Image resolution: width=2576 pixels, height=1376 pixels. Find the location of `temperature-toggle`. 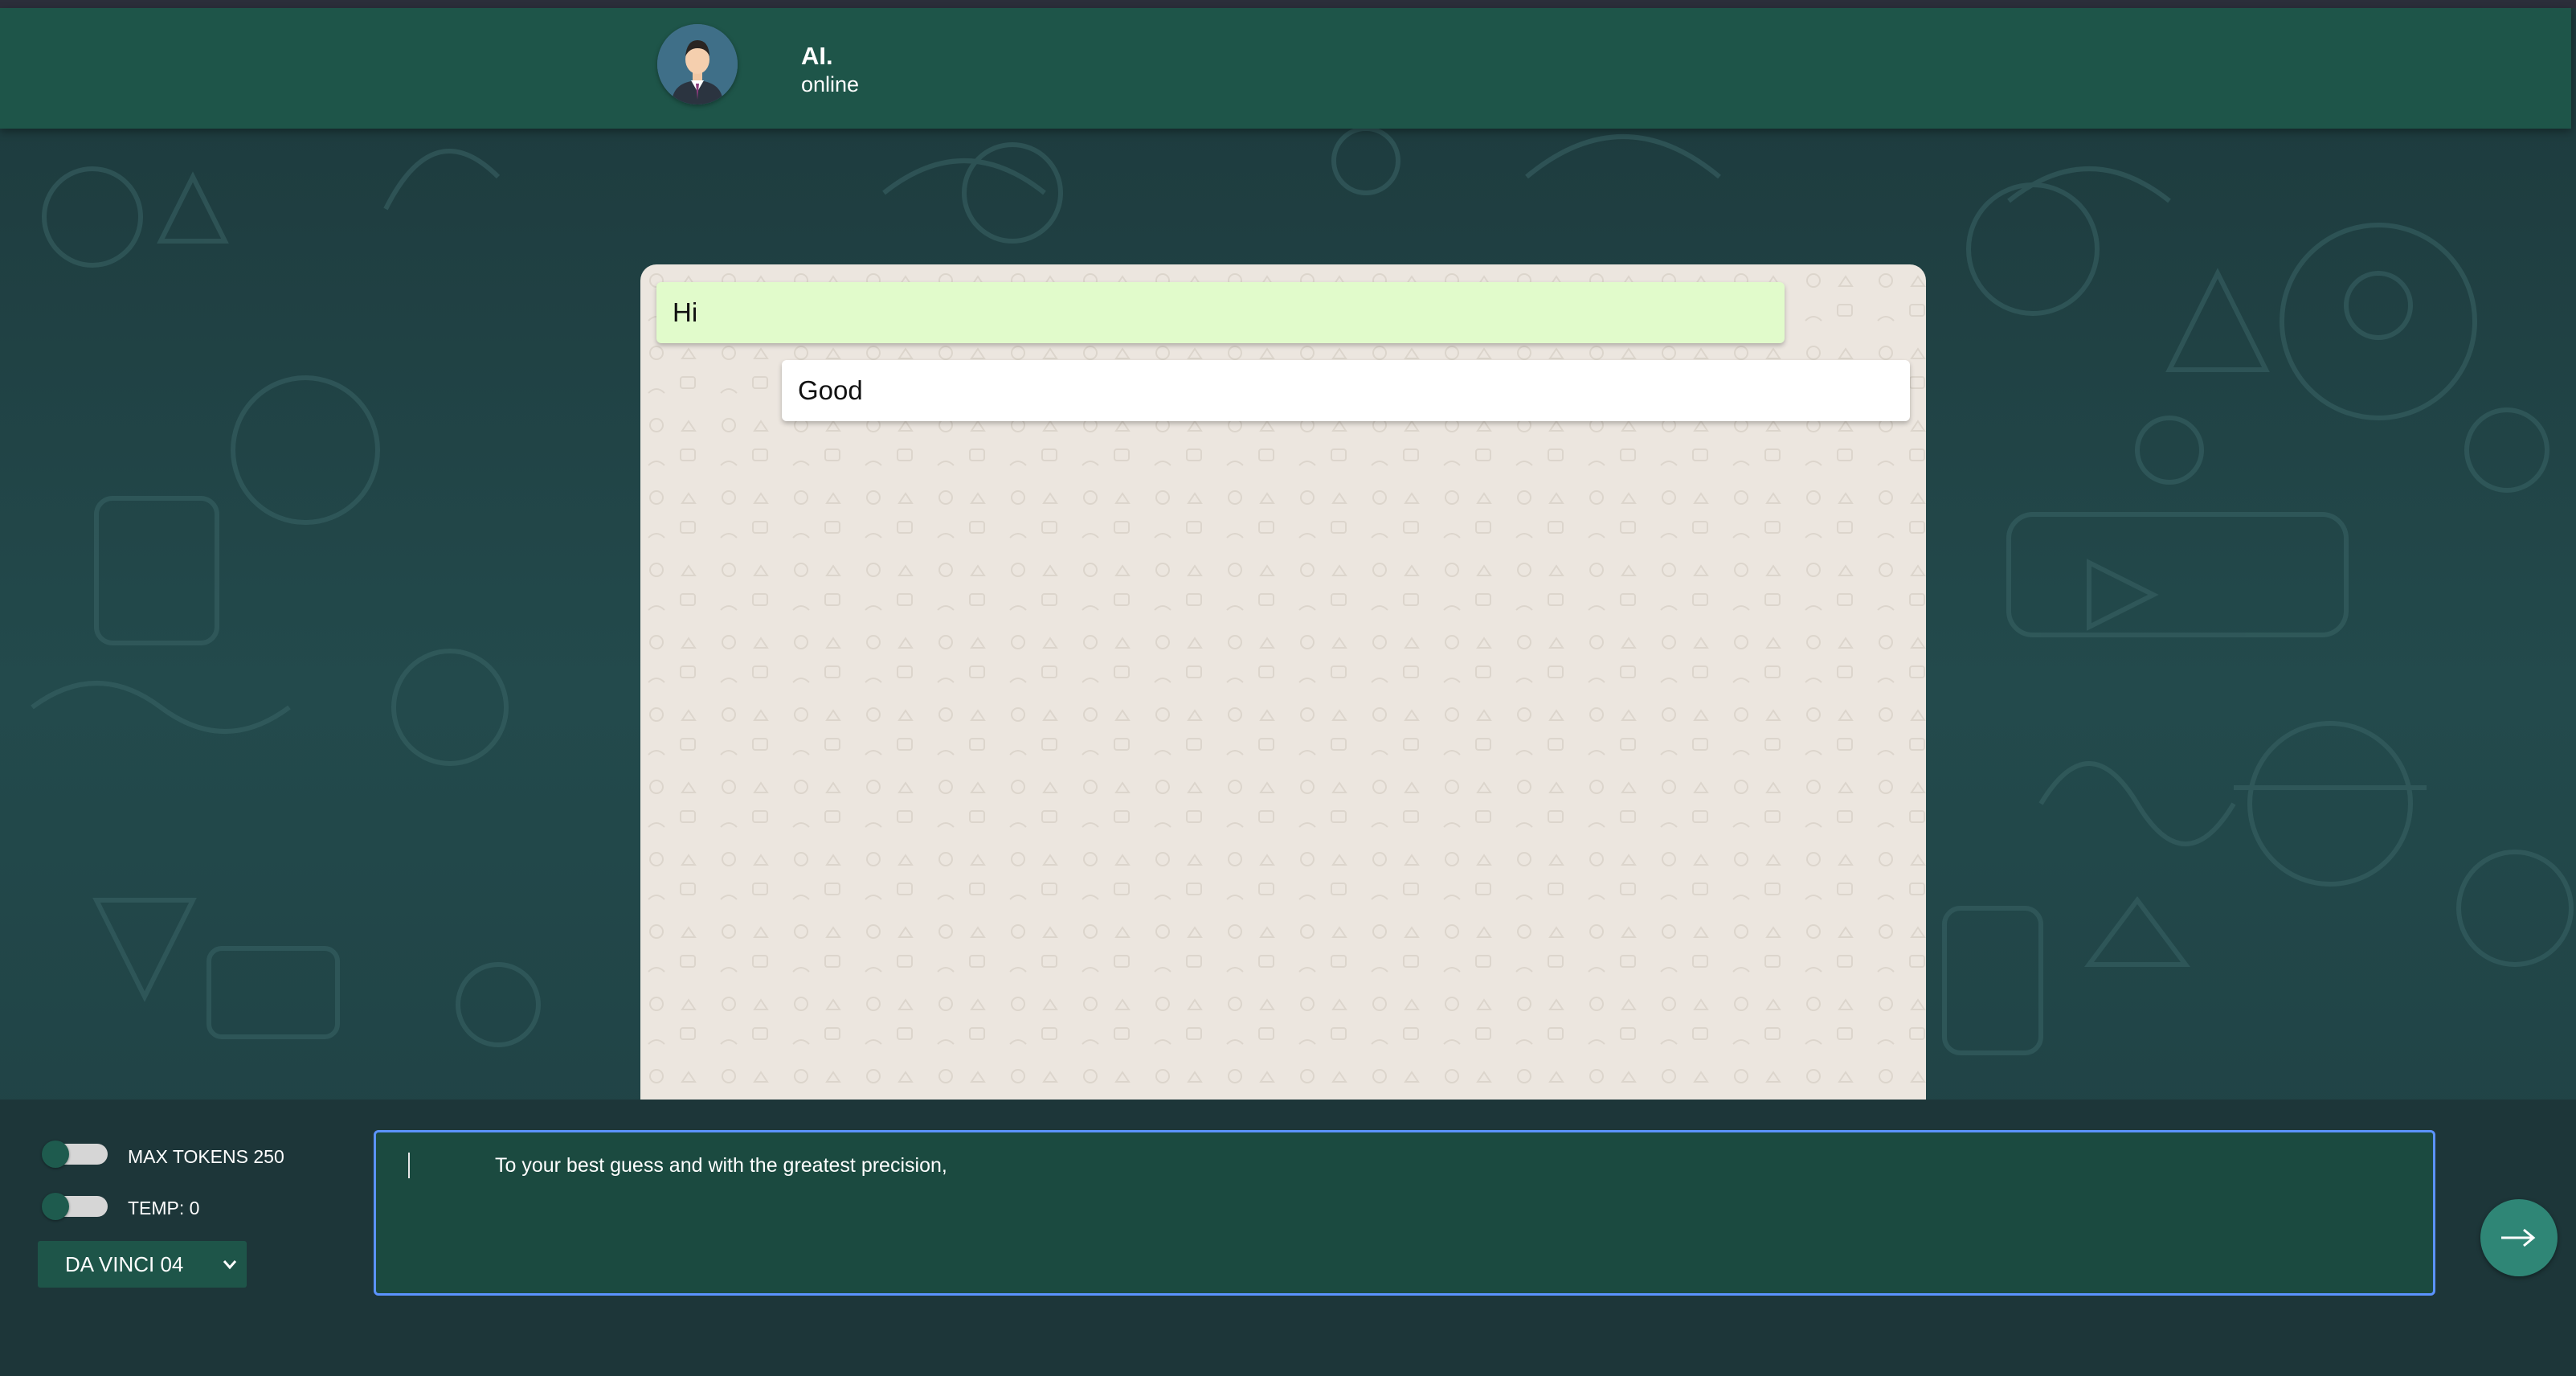

temperature-toggle is located at coordinates (75, 1206).